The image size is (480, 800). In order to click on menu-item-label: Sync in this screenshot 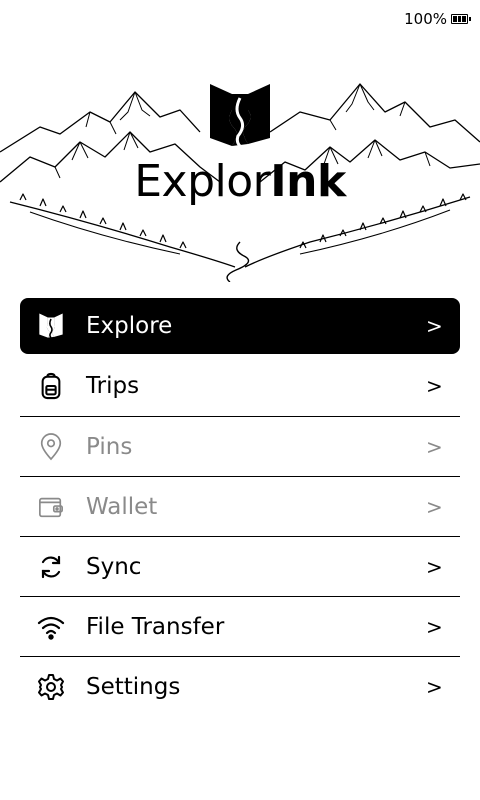, I will do `click(114, 566)`.